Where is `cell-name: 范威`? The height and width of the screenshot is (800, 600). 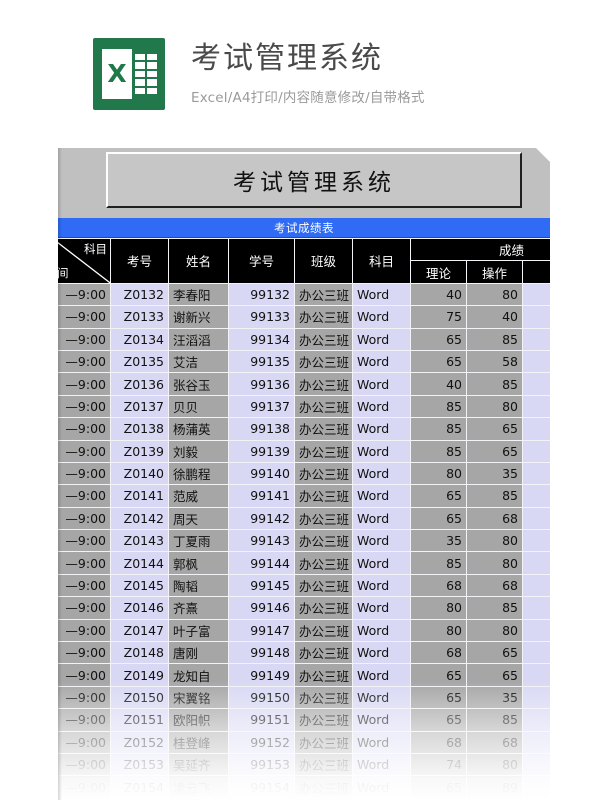 cell-name: 范威 is located at coordinates (198, 496).